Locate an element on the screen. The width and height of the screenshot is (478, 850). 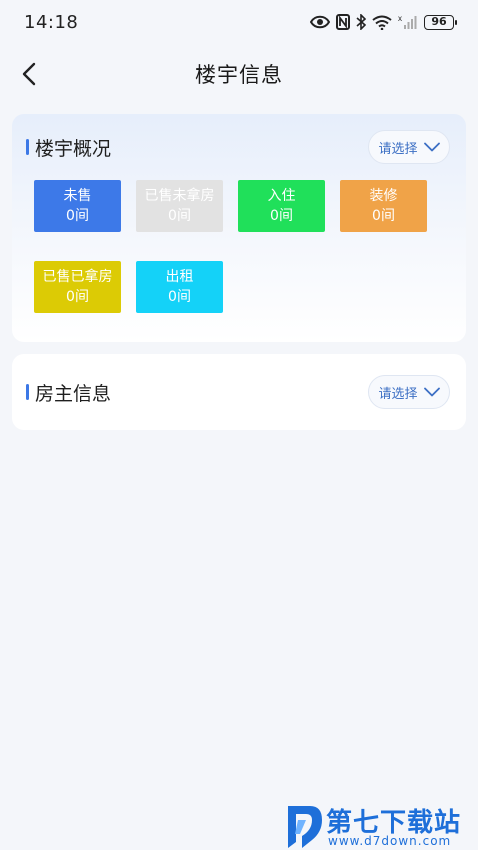
bluetooth-icon is located at coordinates (361, 22).